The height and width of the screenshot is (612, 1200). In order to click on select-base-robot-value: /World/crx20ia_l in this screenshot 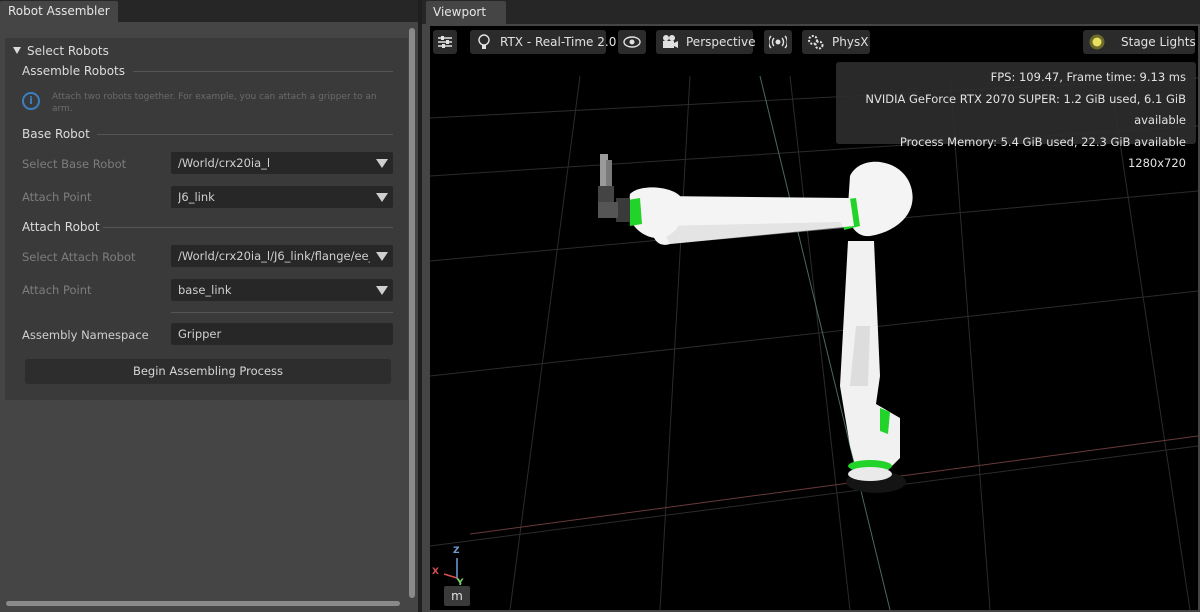, I will do `click(224, 163)`.